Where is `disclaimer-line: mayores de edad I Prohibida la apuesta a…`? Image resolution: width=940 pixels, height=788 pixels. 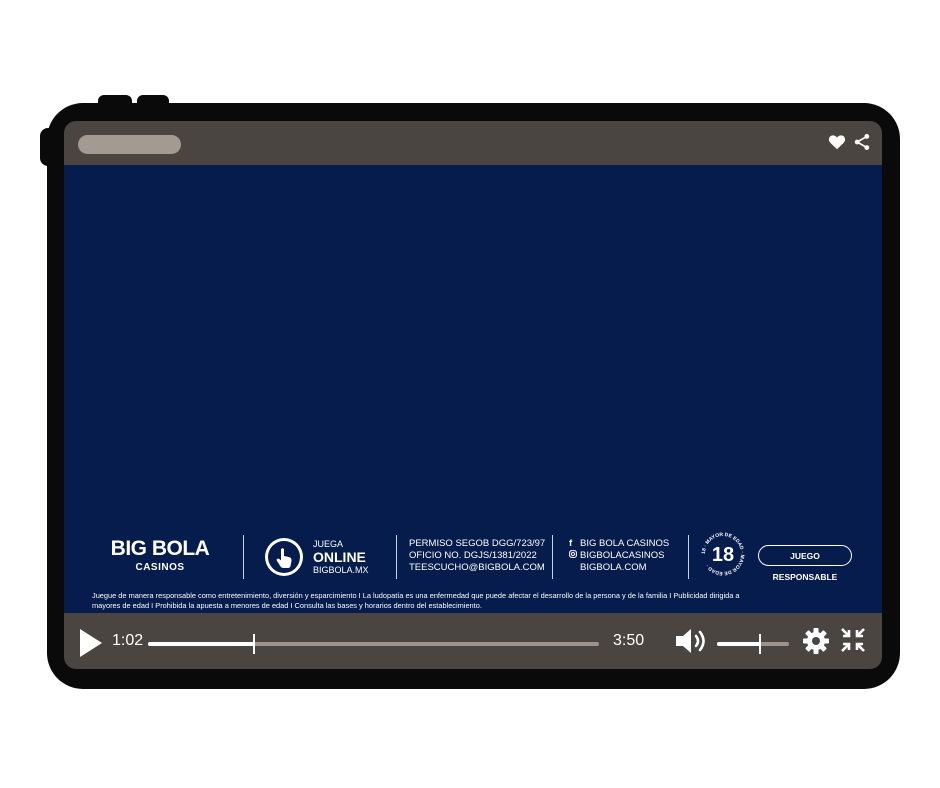
disclaimer-line: mayores de edad I Prohibida la apuesta a… is located at coordinates (287, 605).